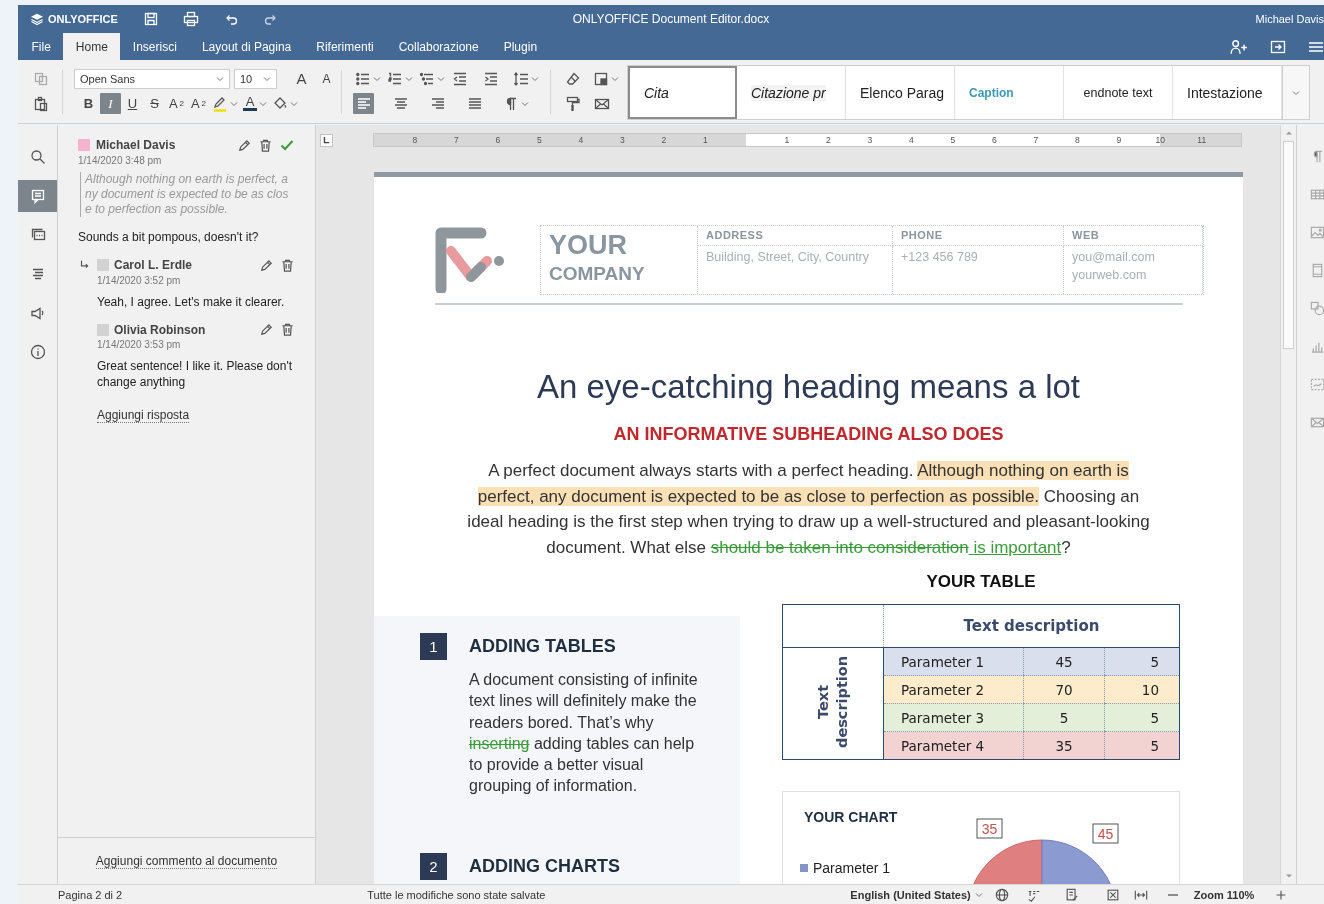 The image size is (1324, 904). What do you see at coordinates (1064, 661) in the screenshot?
I see `table-cell: 45` at bounding box center [1064, 661].